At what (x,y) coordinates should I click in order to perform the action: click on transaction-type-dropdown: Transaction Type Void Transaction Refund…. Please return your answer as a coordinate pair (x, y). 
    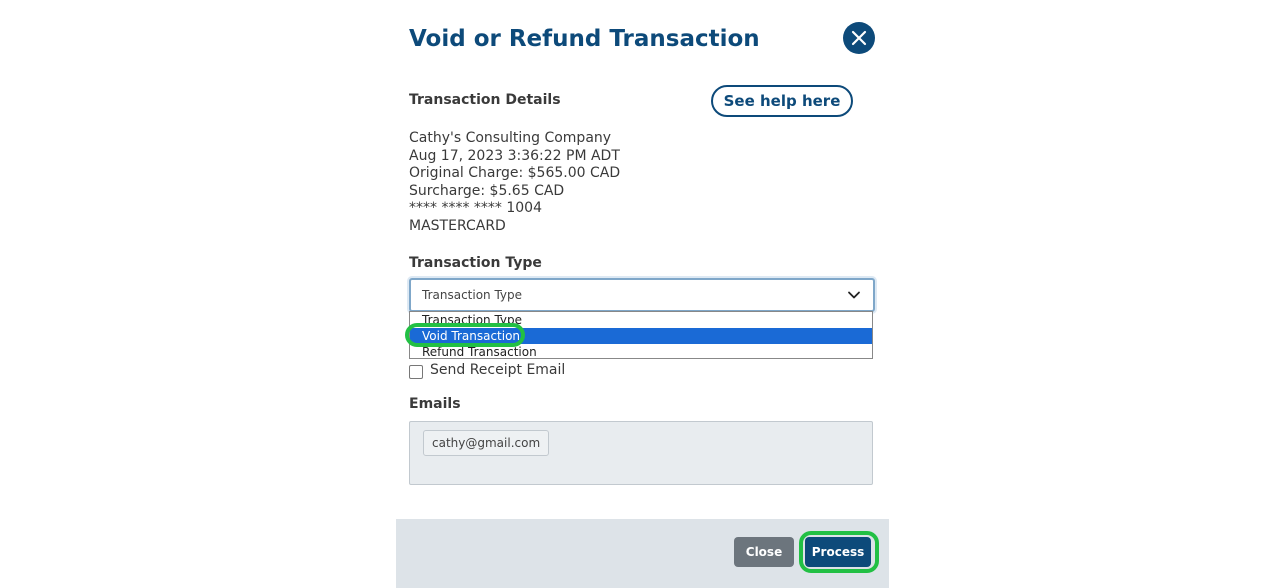
    Looking at the image, I should click on (641, 335).